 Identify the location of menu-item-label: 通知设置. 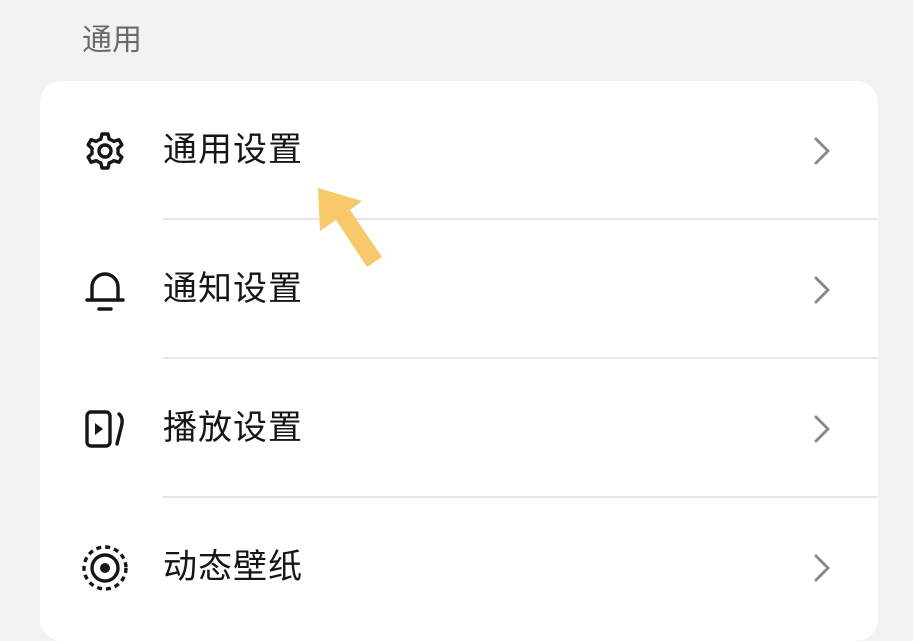
(233, 289).